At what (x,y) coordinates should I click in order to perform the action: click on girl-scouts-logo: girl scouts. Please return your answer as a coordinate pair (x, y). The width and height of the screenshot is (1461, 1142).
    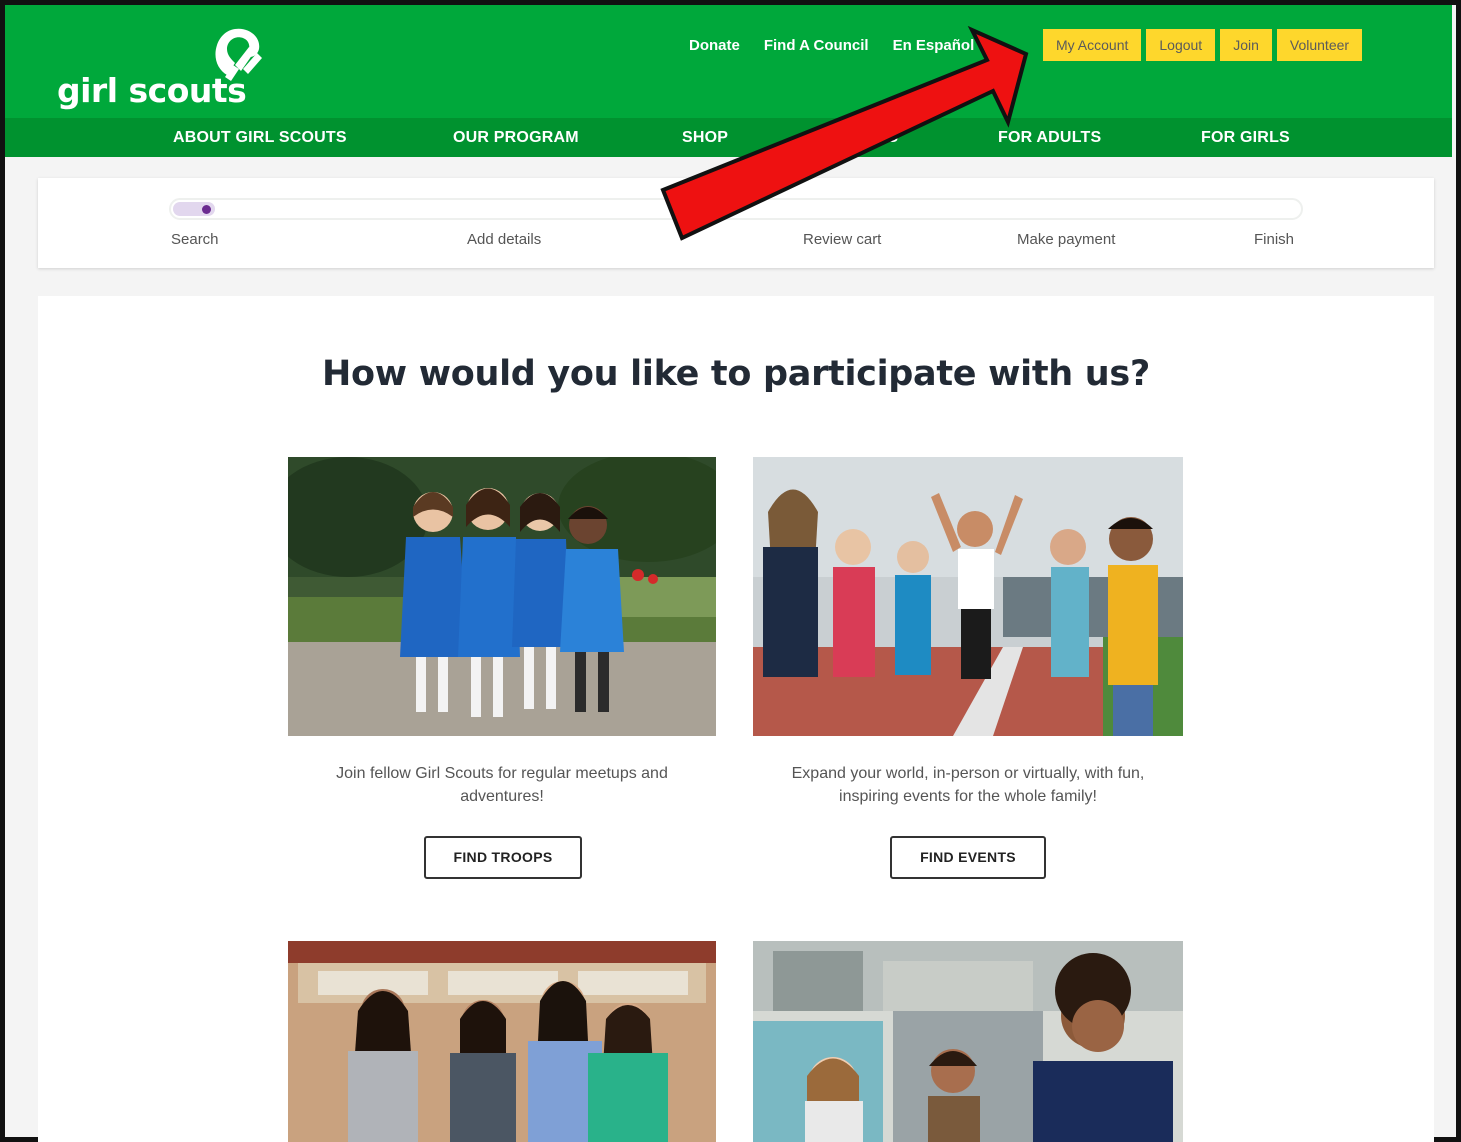
    Looking at the image, I should click on (167, 70).